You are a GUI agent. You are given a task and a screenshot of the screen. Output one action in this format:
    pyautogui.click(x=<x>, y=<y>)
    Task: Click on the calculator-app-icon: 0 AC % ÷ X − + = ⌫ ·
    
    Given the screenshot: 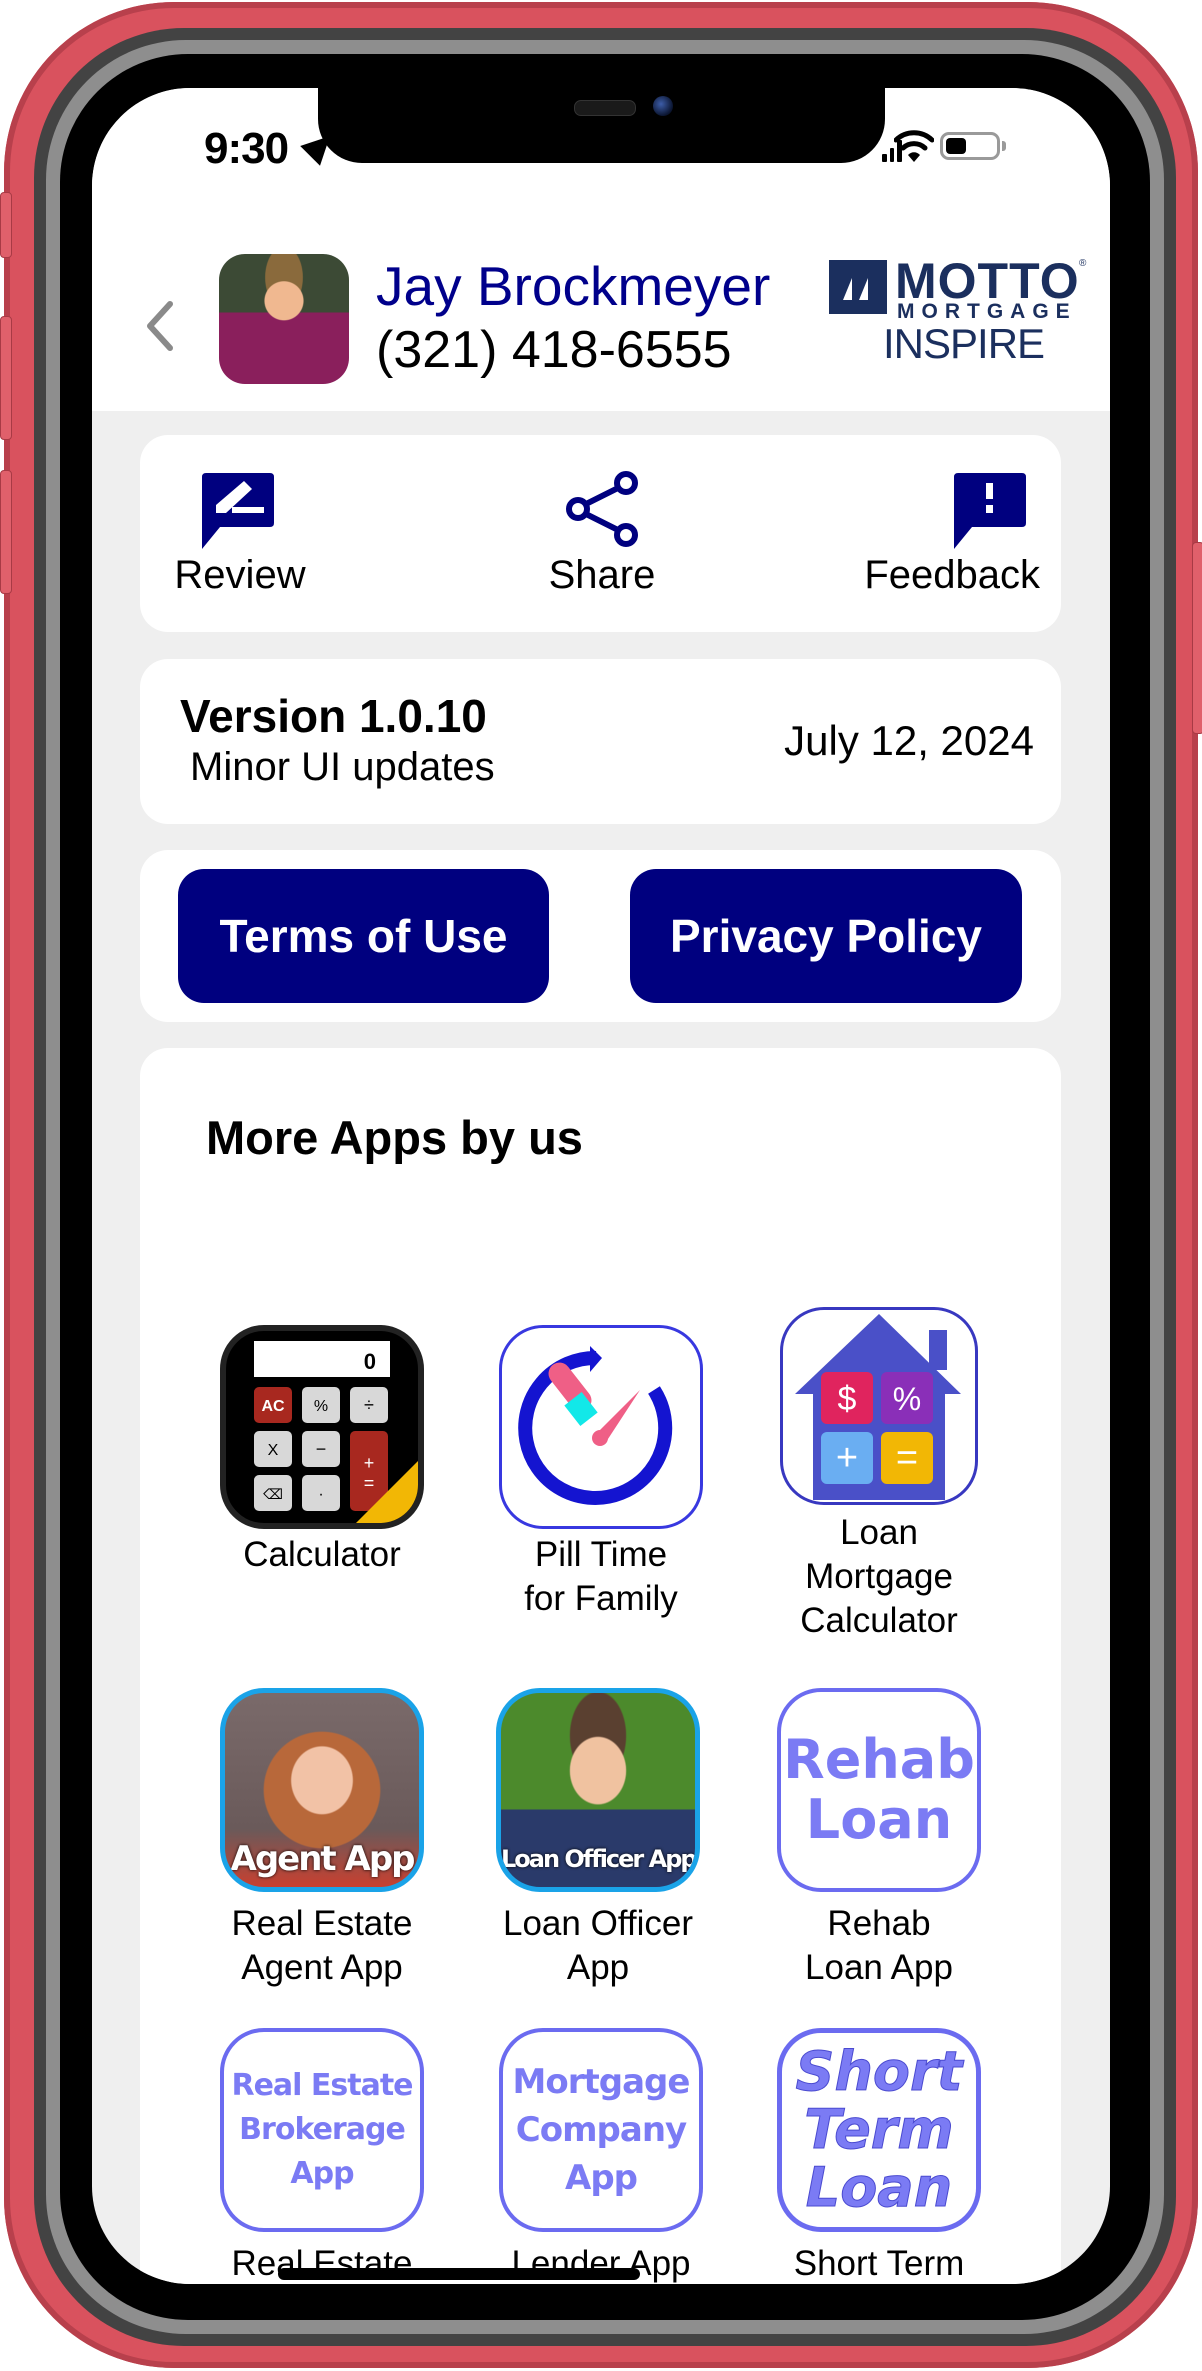 What is the action you would take?
    pyautogui.click(x=322, y=1427)
    